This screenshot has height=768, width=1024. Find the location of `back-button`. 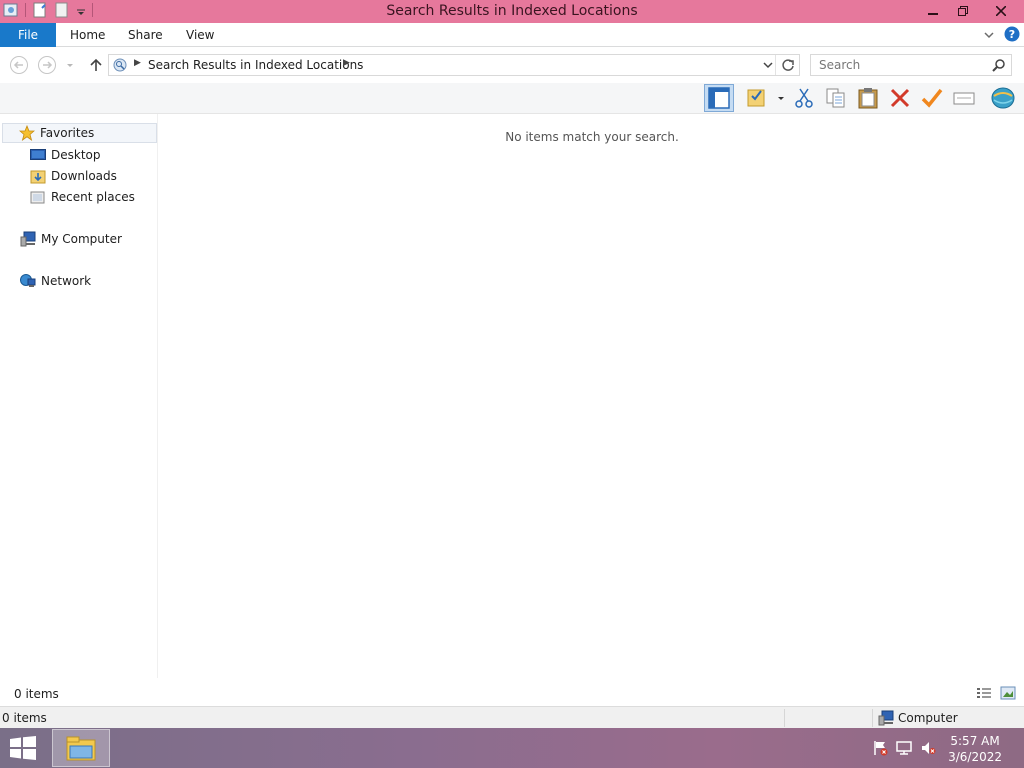

back-button is located at coordinates (19, 65).